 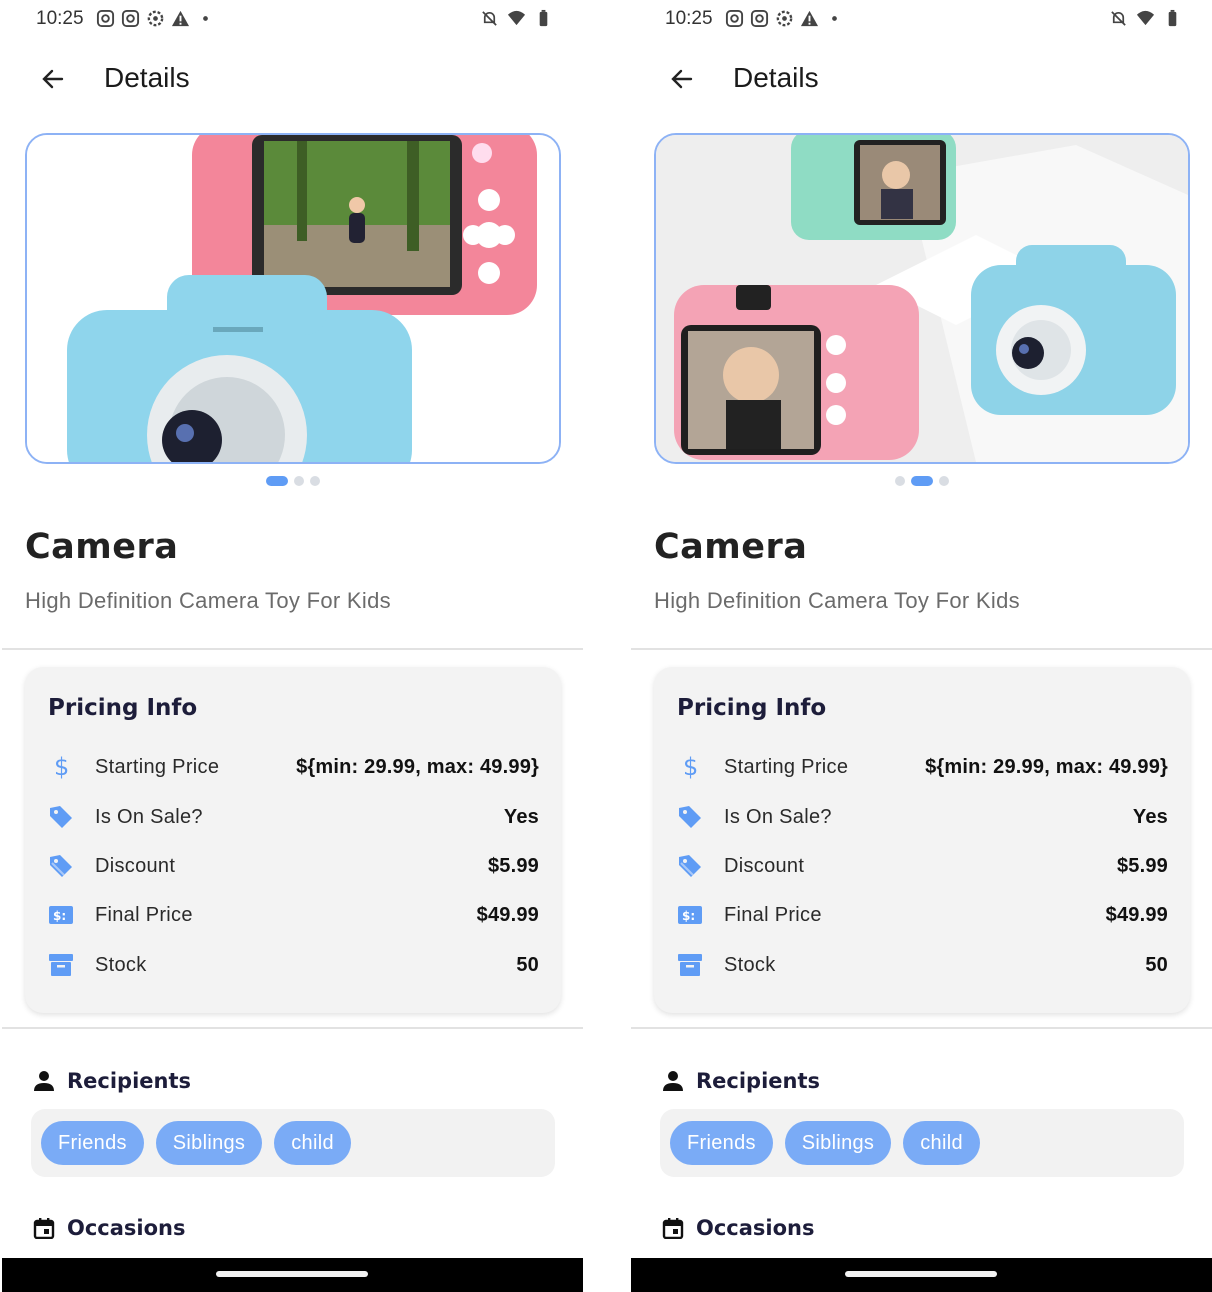 I want to click on battery-icon, so click(x=543, y=18).